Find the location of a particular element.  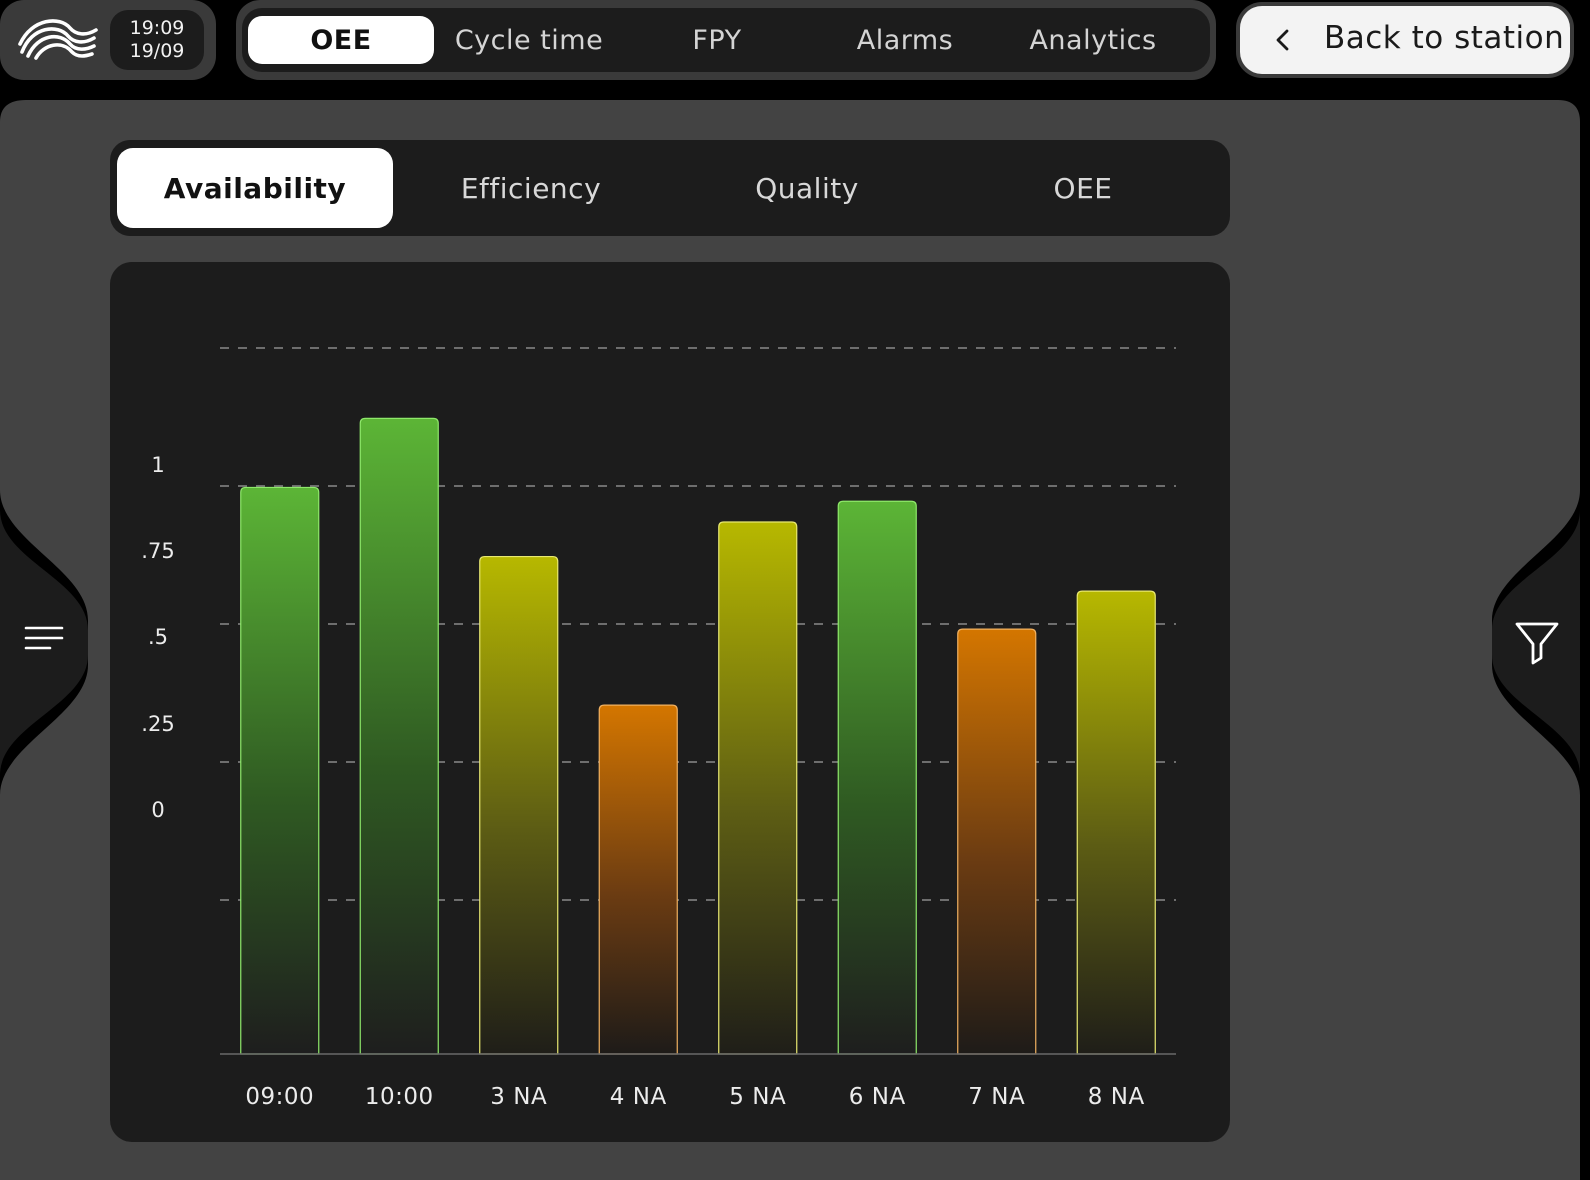

subtab-oee: OEE is located at coordinates (1083, 188).